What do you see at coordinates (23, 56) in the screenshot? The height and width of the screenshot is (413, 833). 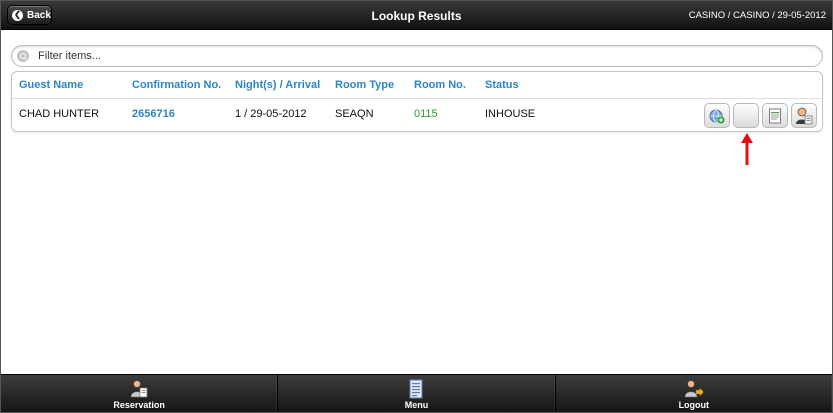 I see `search-icon` at bounding box center [23, 56].